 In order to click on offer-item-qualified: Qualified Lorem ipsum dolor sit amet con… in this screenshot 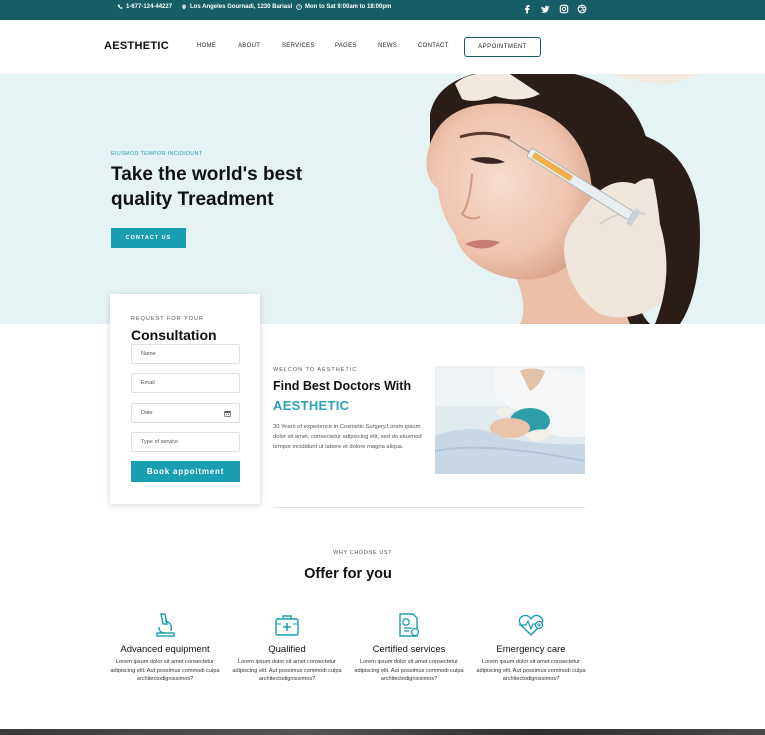, I will do `click(287, 647)`.